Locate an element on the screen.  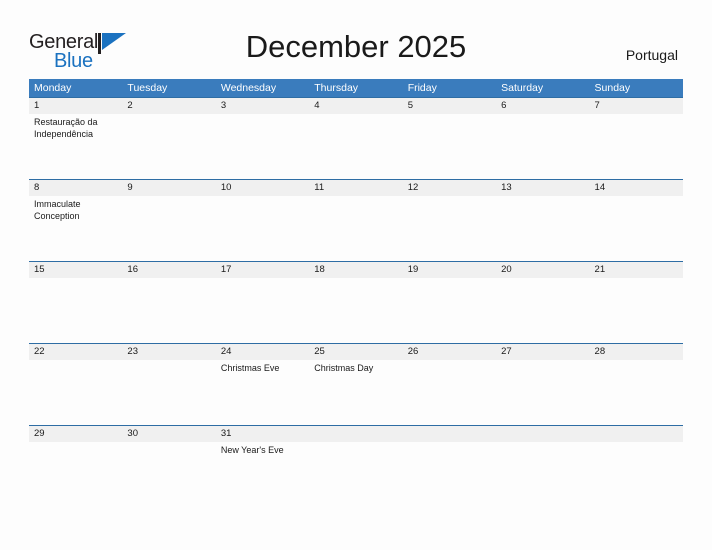
day-number: 3 is located at coordinates (262, 106).